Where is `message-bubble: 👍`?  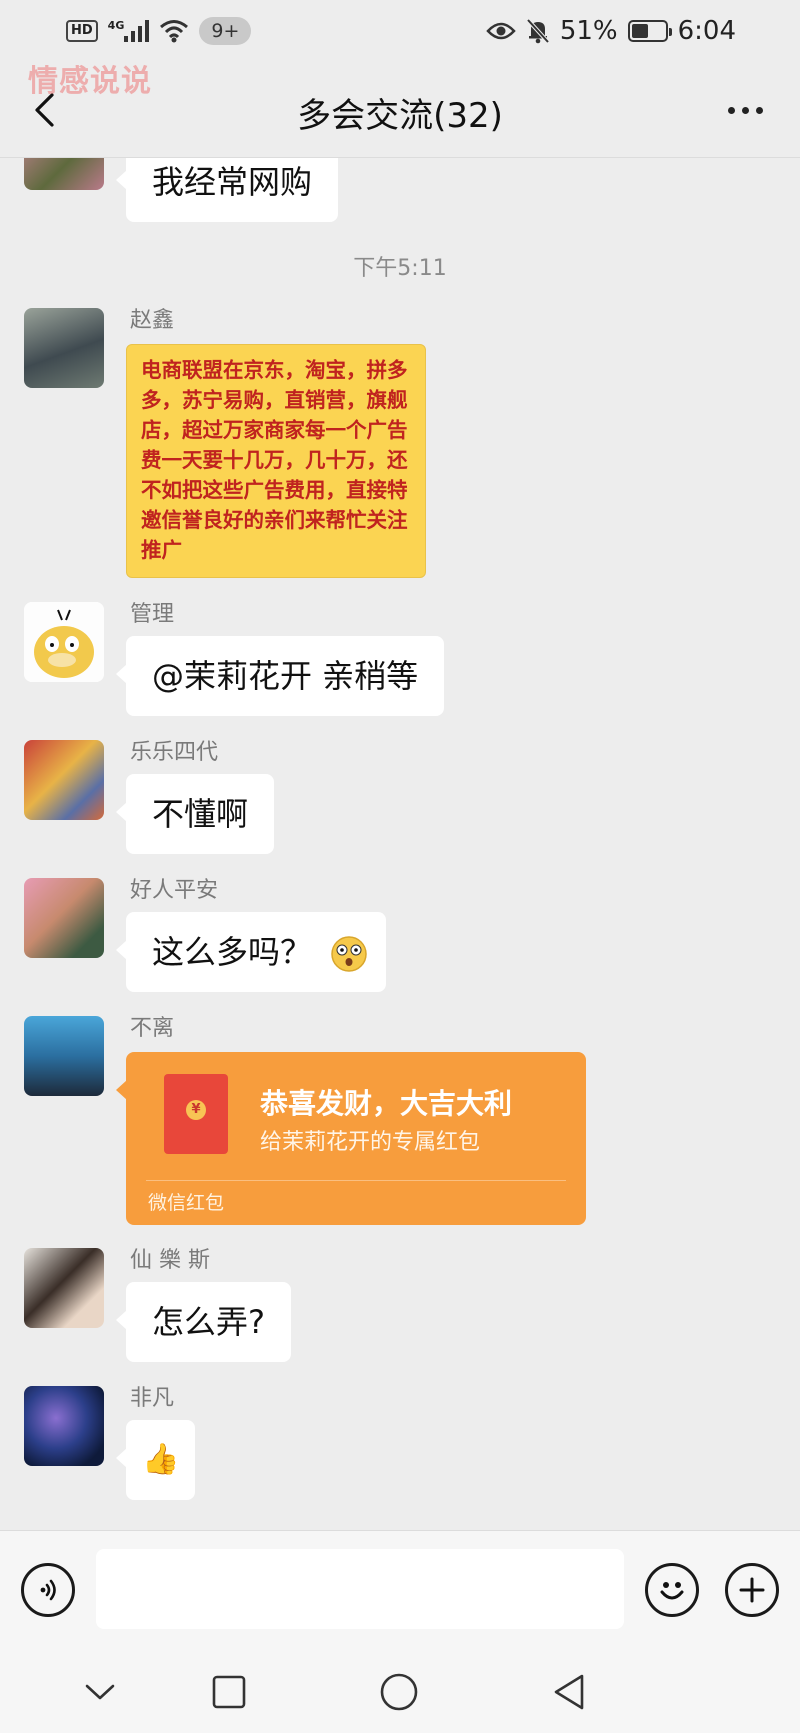
message-bubble: 👍 is located at coordinates (155, 1460).